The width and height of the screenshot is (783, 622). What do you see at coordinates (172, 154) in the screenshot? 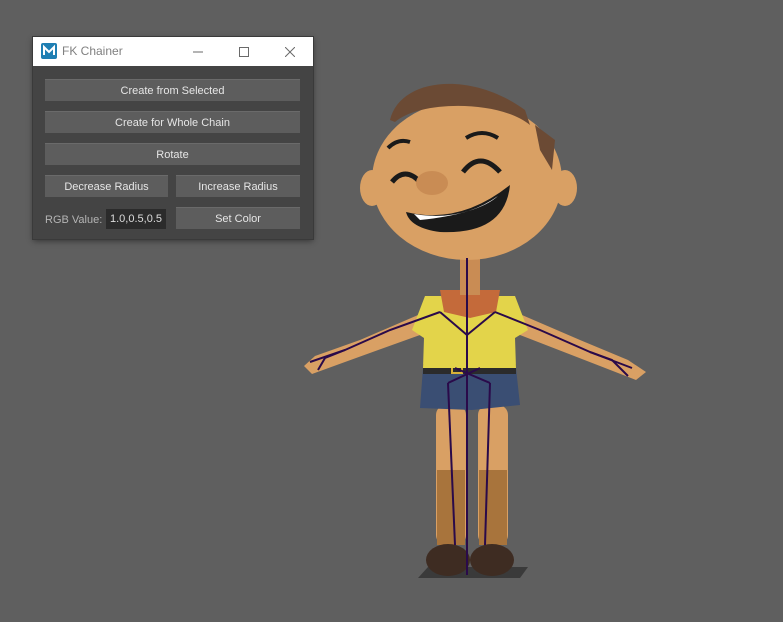
I see `rotate-button: Rotate` at bounding box center [172, 154].